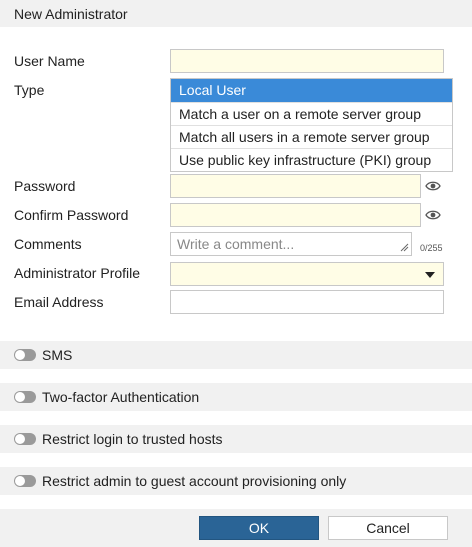  What do you see at coordinates (433, 186) in the screenshot?
I see `show-password-eye-icon` at bounding box center [433, 186].